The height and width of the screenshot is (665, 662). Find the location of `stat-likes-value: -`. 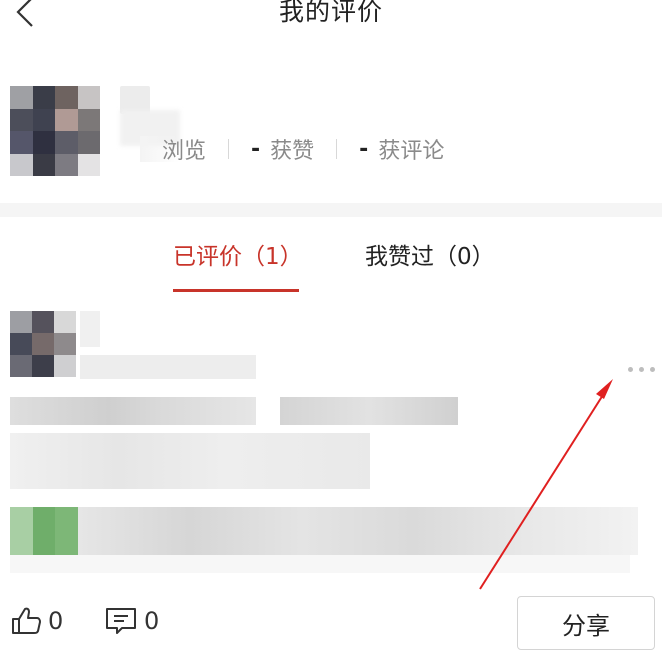

stat-likes-value: - is located at coordinates (256, 149).